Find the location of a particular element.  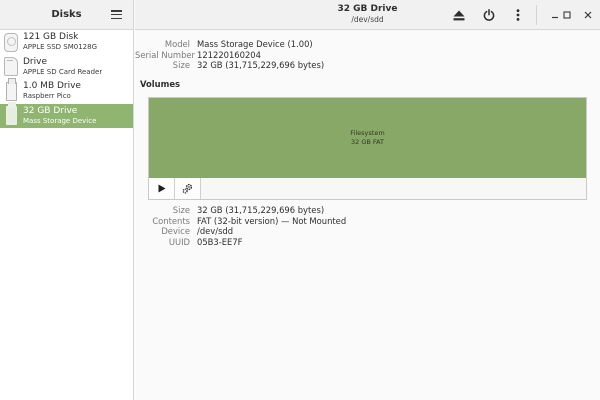

disk-item-sd-card: Drive APPLE SD Card Reader is located at coordinates (66, 67).